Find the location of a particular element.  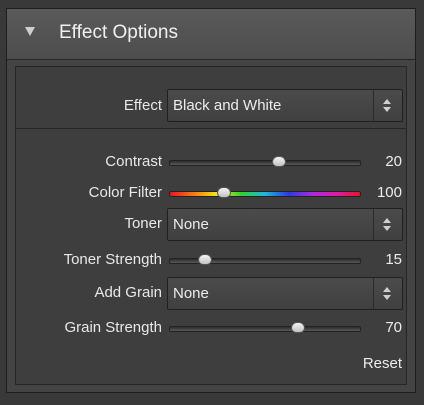

panel-title: Effect Options is located at coordinates (118, 32).